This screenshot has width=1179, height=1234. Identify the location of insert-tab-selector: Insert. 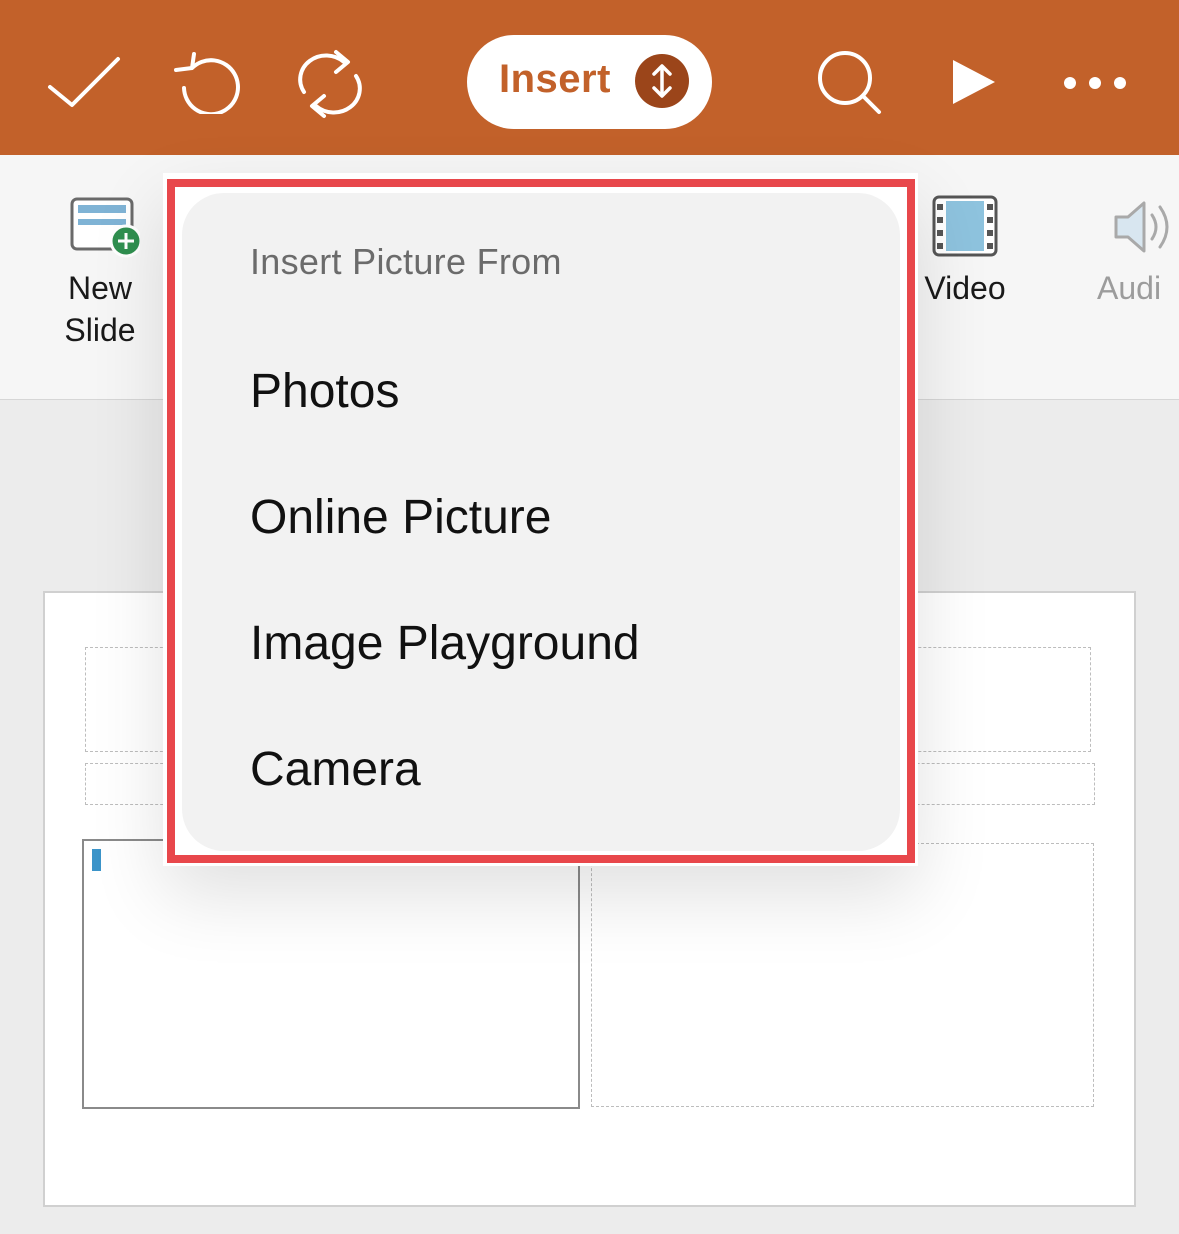
(589, 82).